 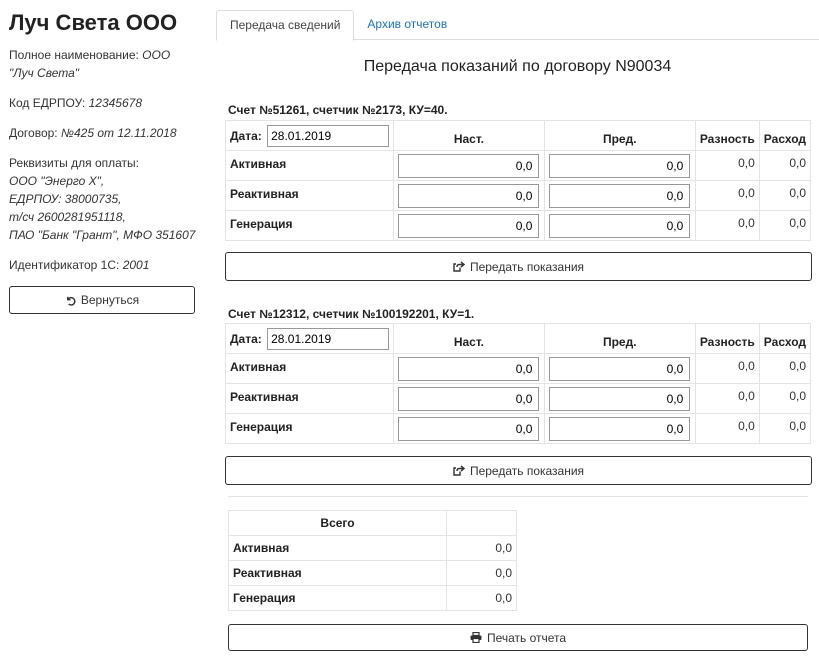 I want to click on totals-header: Всего, so click(x=337, y=523).